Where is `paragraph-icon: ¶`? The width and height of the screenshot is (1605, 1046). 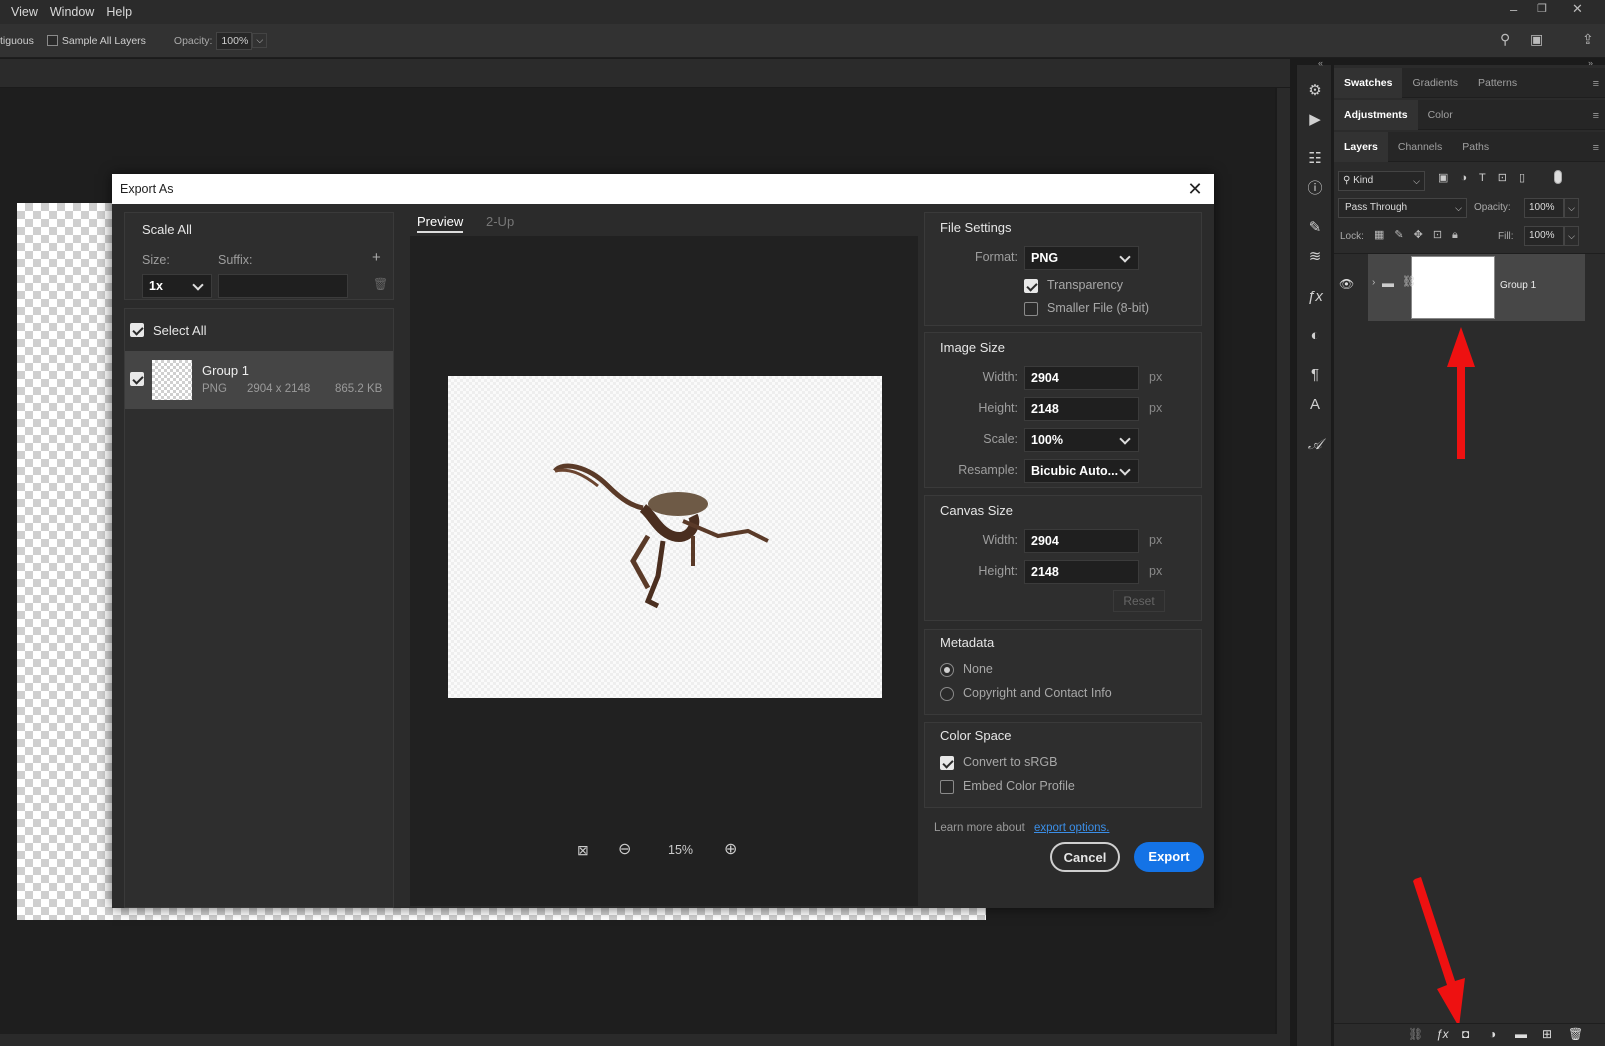
paragraph-icon: ¶ is located at coordinates (1315, 375).